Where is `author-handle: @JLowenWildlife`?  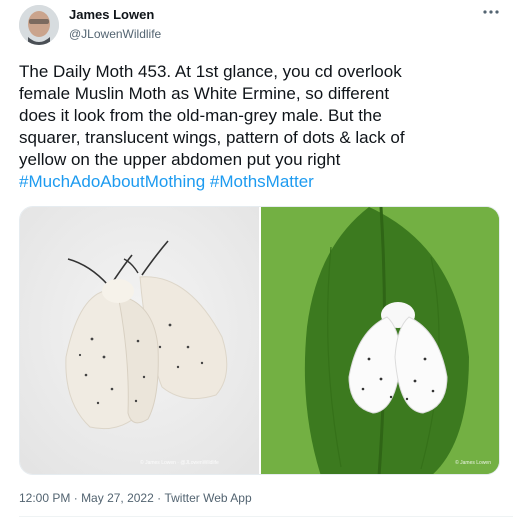 author-handle: @JLowenWildlife is located at coordinates (115, 34).